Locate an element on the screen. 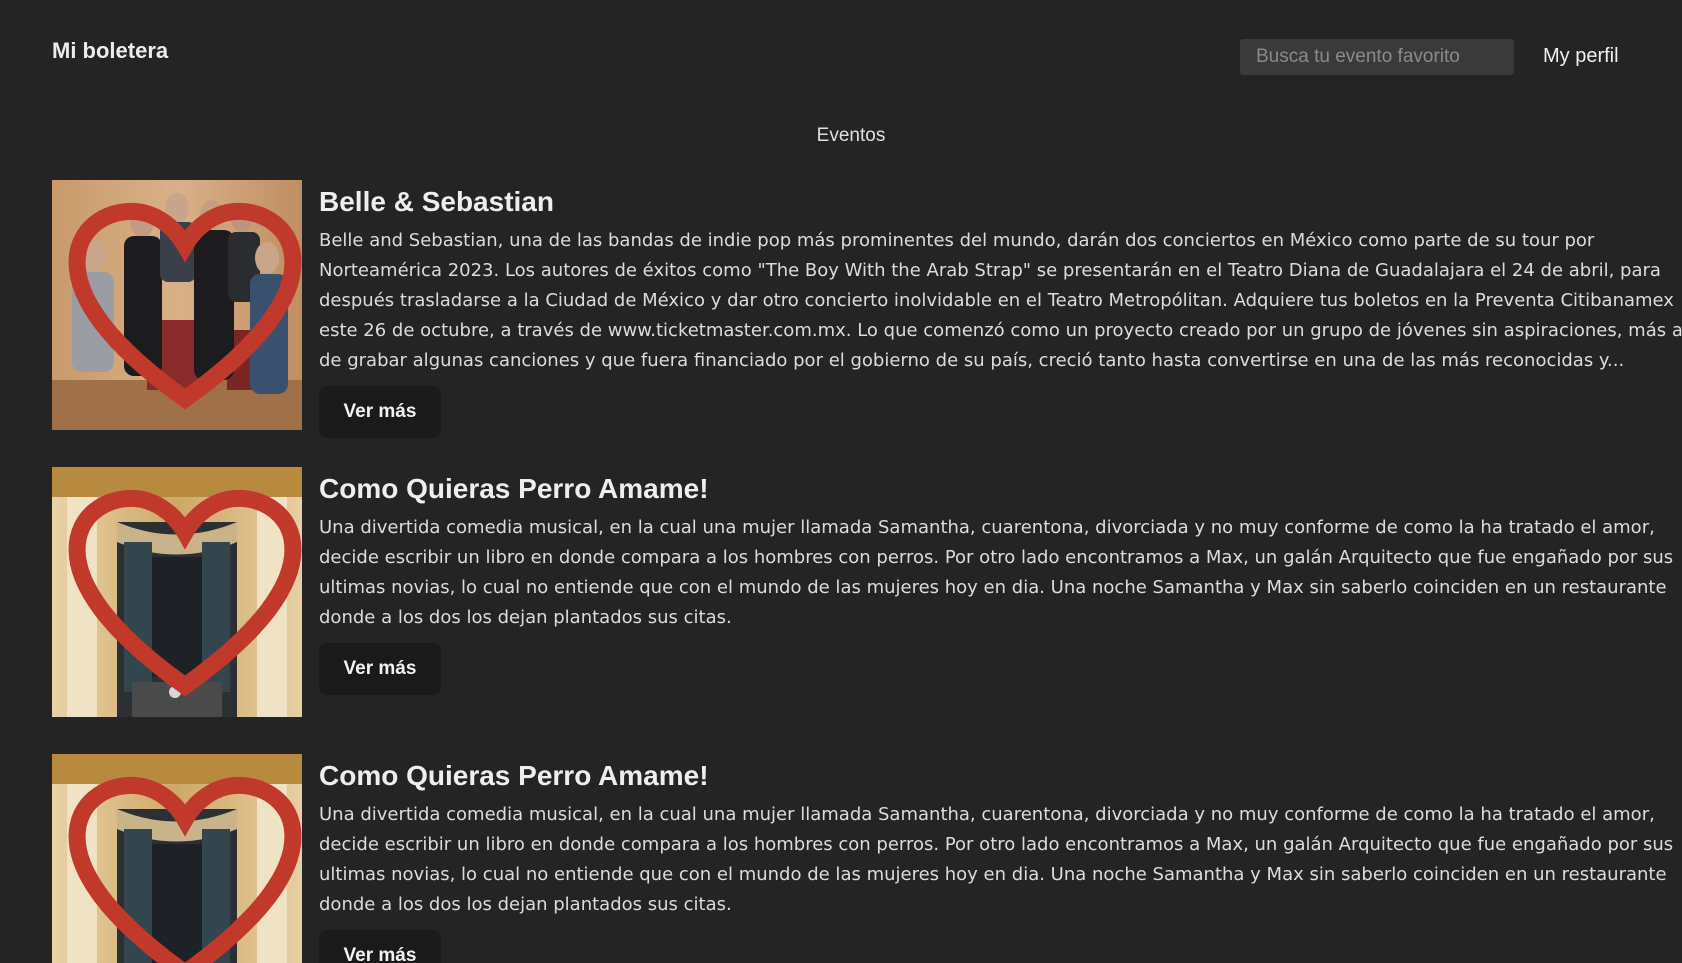  search-input is located at coordinates (1377, 57).